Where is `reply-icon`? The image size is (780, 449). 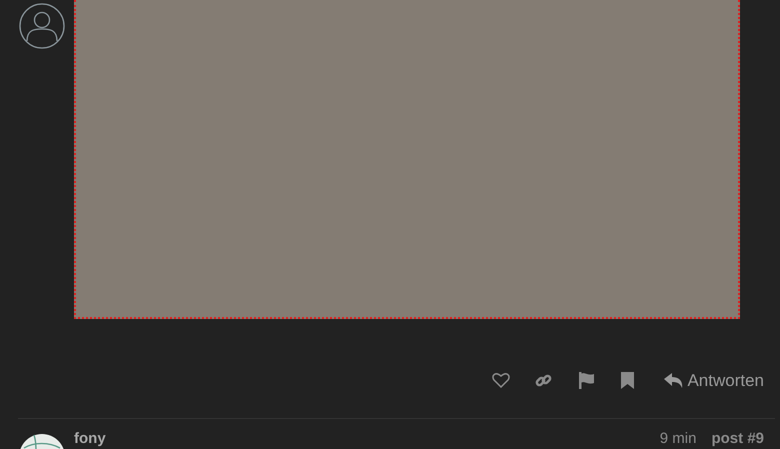
reply-icon is located at coordinates (674, 380).